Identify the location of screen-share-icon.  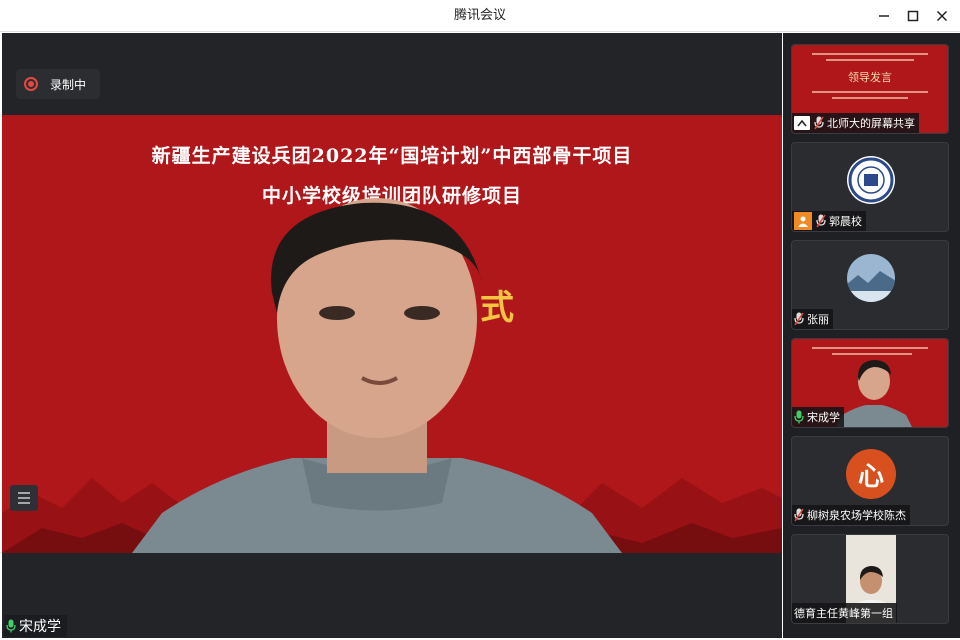
(802, 123).